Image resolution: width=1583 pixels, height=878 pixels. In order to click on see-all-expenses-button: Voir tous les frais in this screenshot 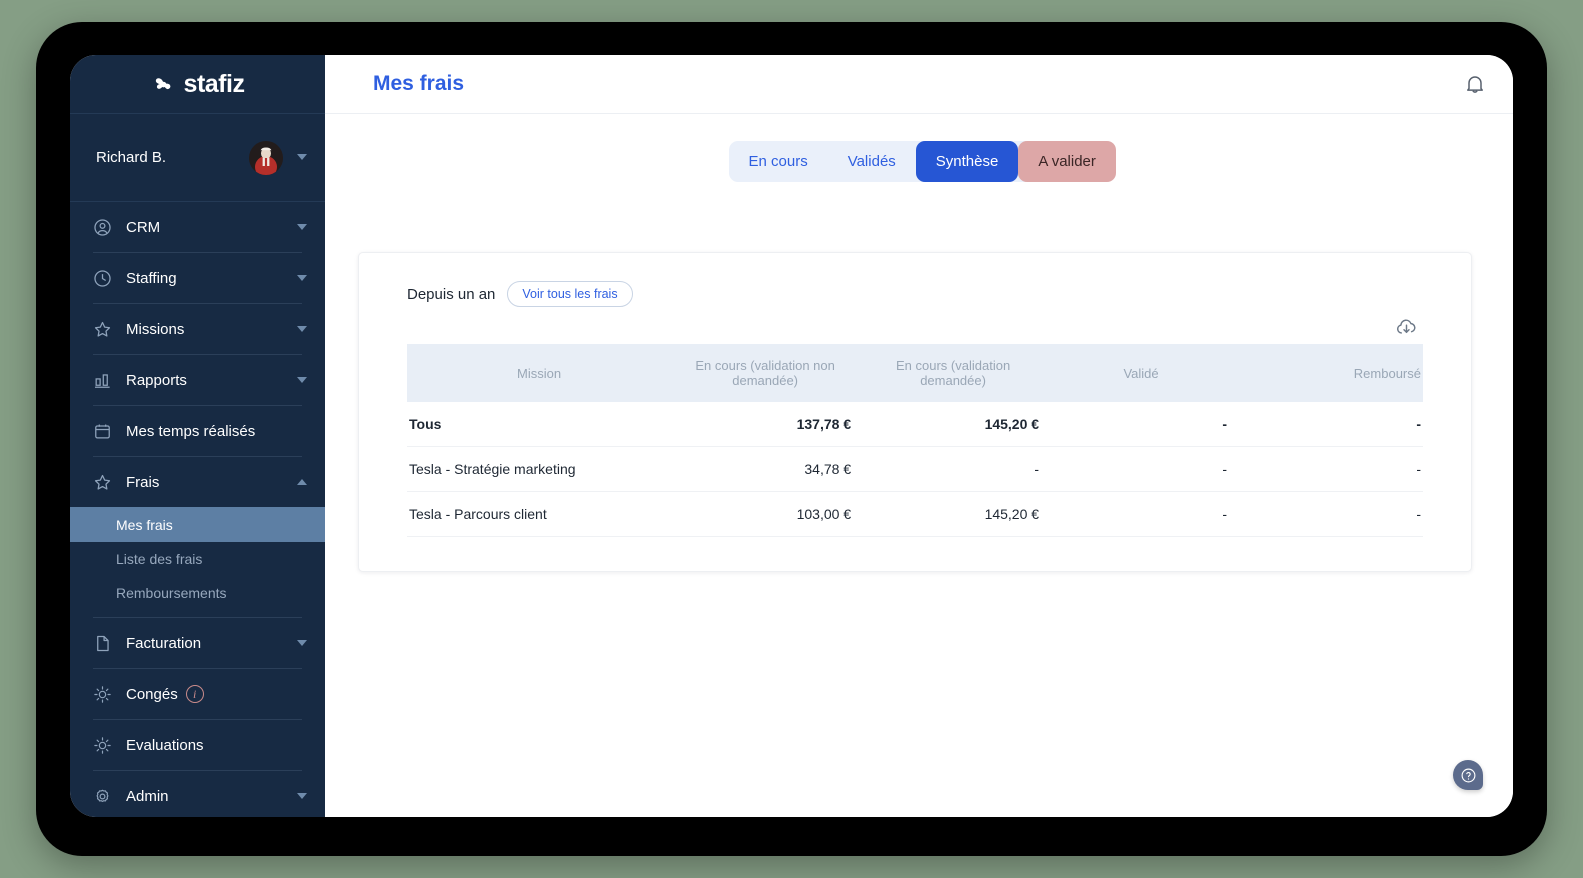, I will do `click(570, 294)`.